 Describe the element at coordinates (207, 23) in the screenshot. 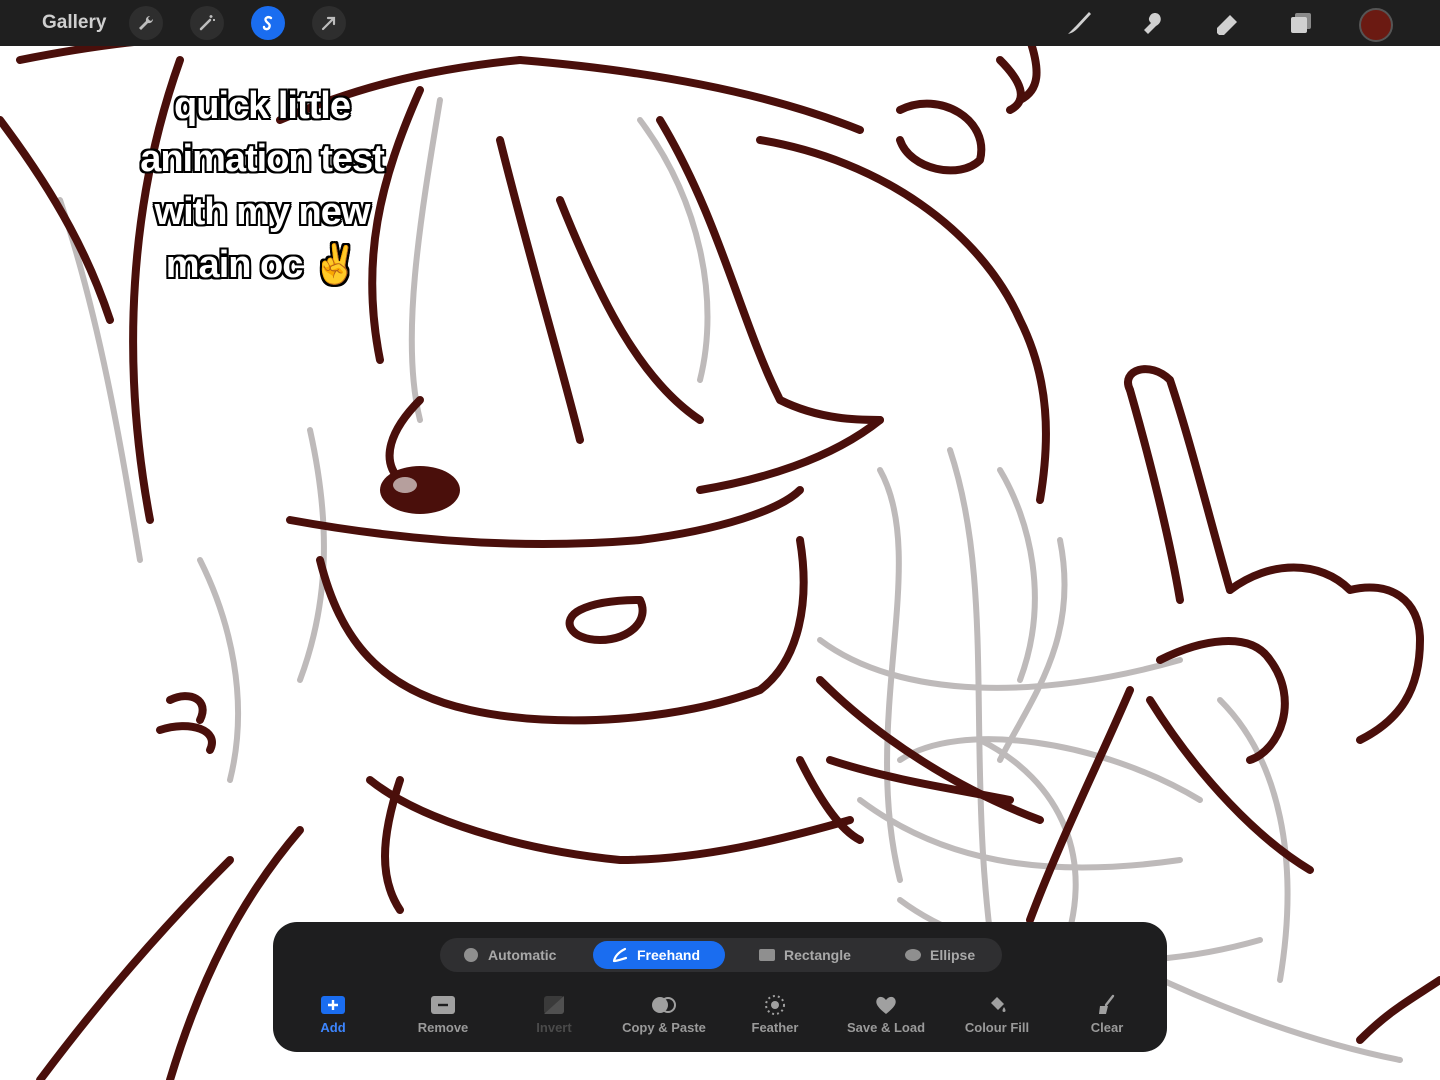

I see `magic-wand-icon` at that location.